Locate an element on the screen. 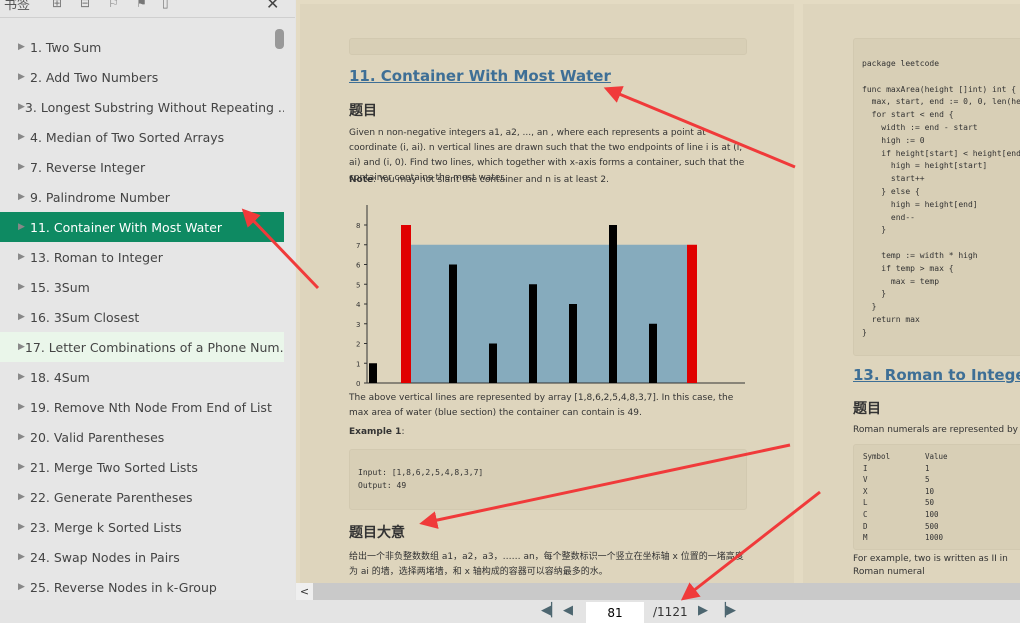 This screenshot has height=623, width=1020. bookmark-item: ▶ 2. Add Two Numbers is located at coordinates (142, 77).